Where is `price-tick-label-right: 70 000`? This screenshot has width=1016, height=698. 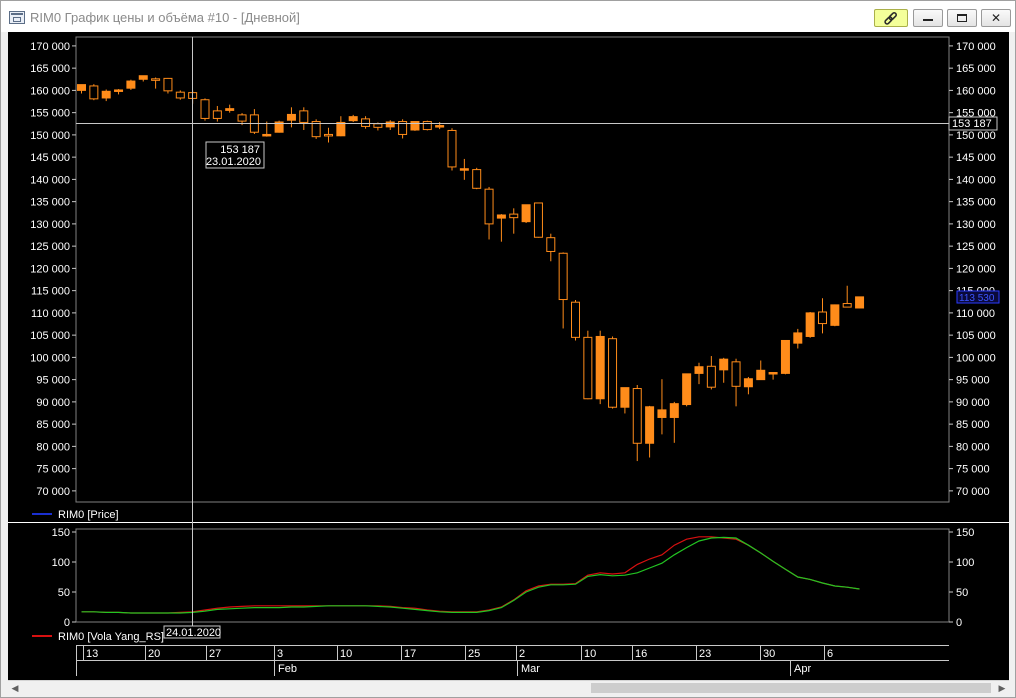 price-tick-label-right: 70 000 is located at coordinates (973, 492).